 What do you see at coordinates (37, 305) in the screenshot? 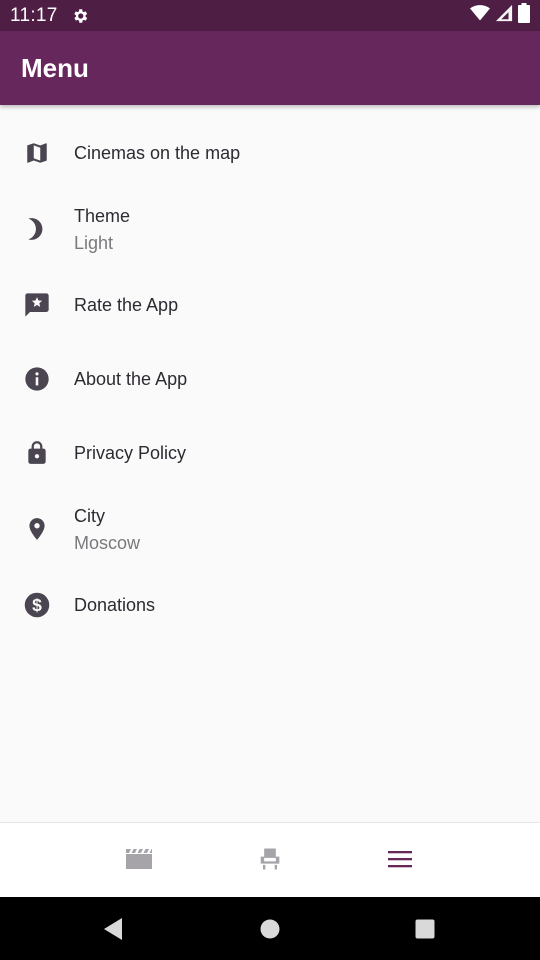
I see `rate-star-icon` at bounding box center [37, 305].